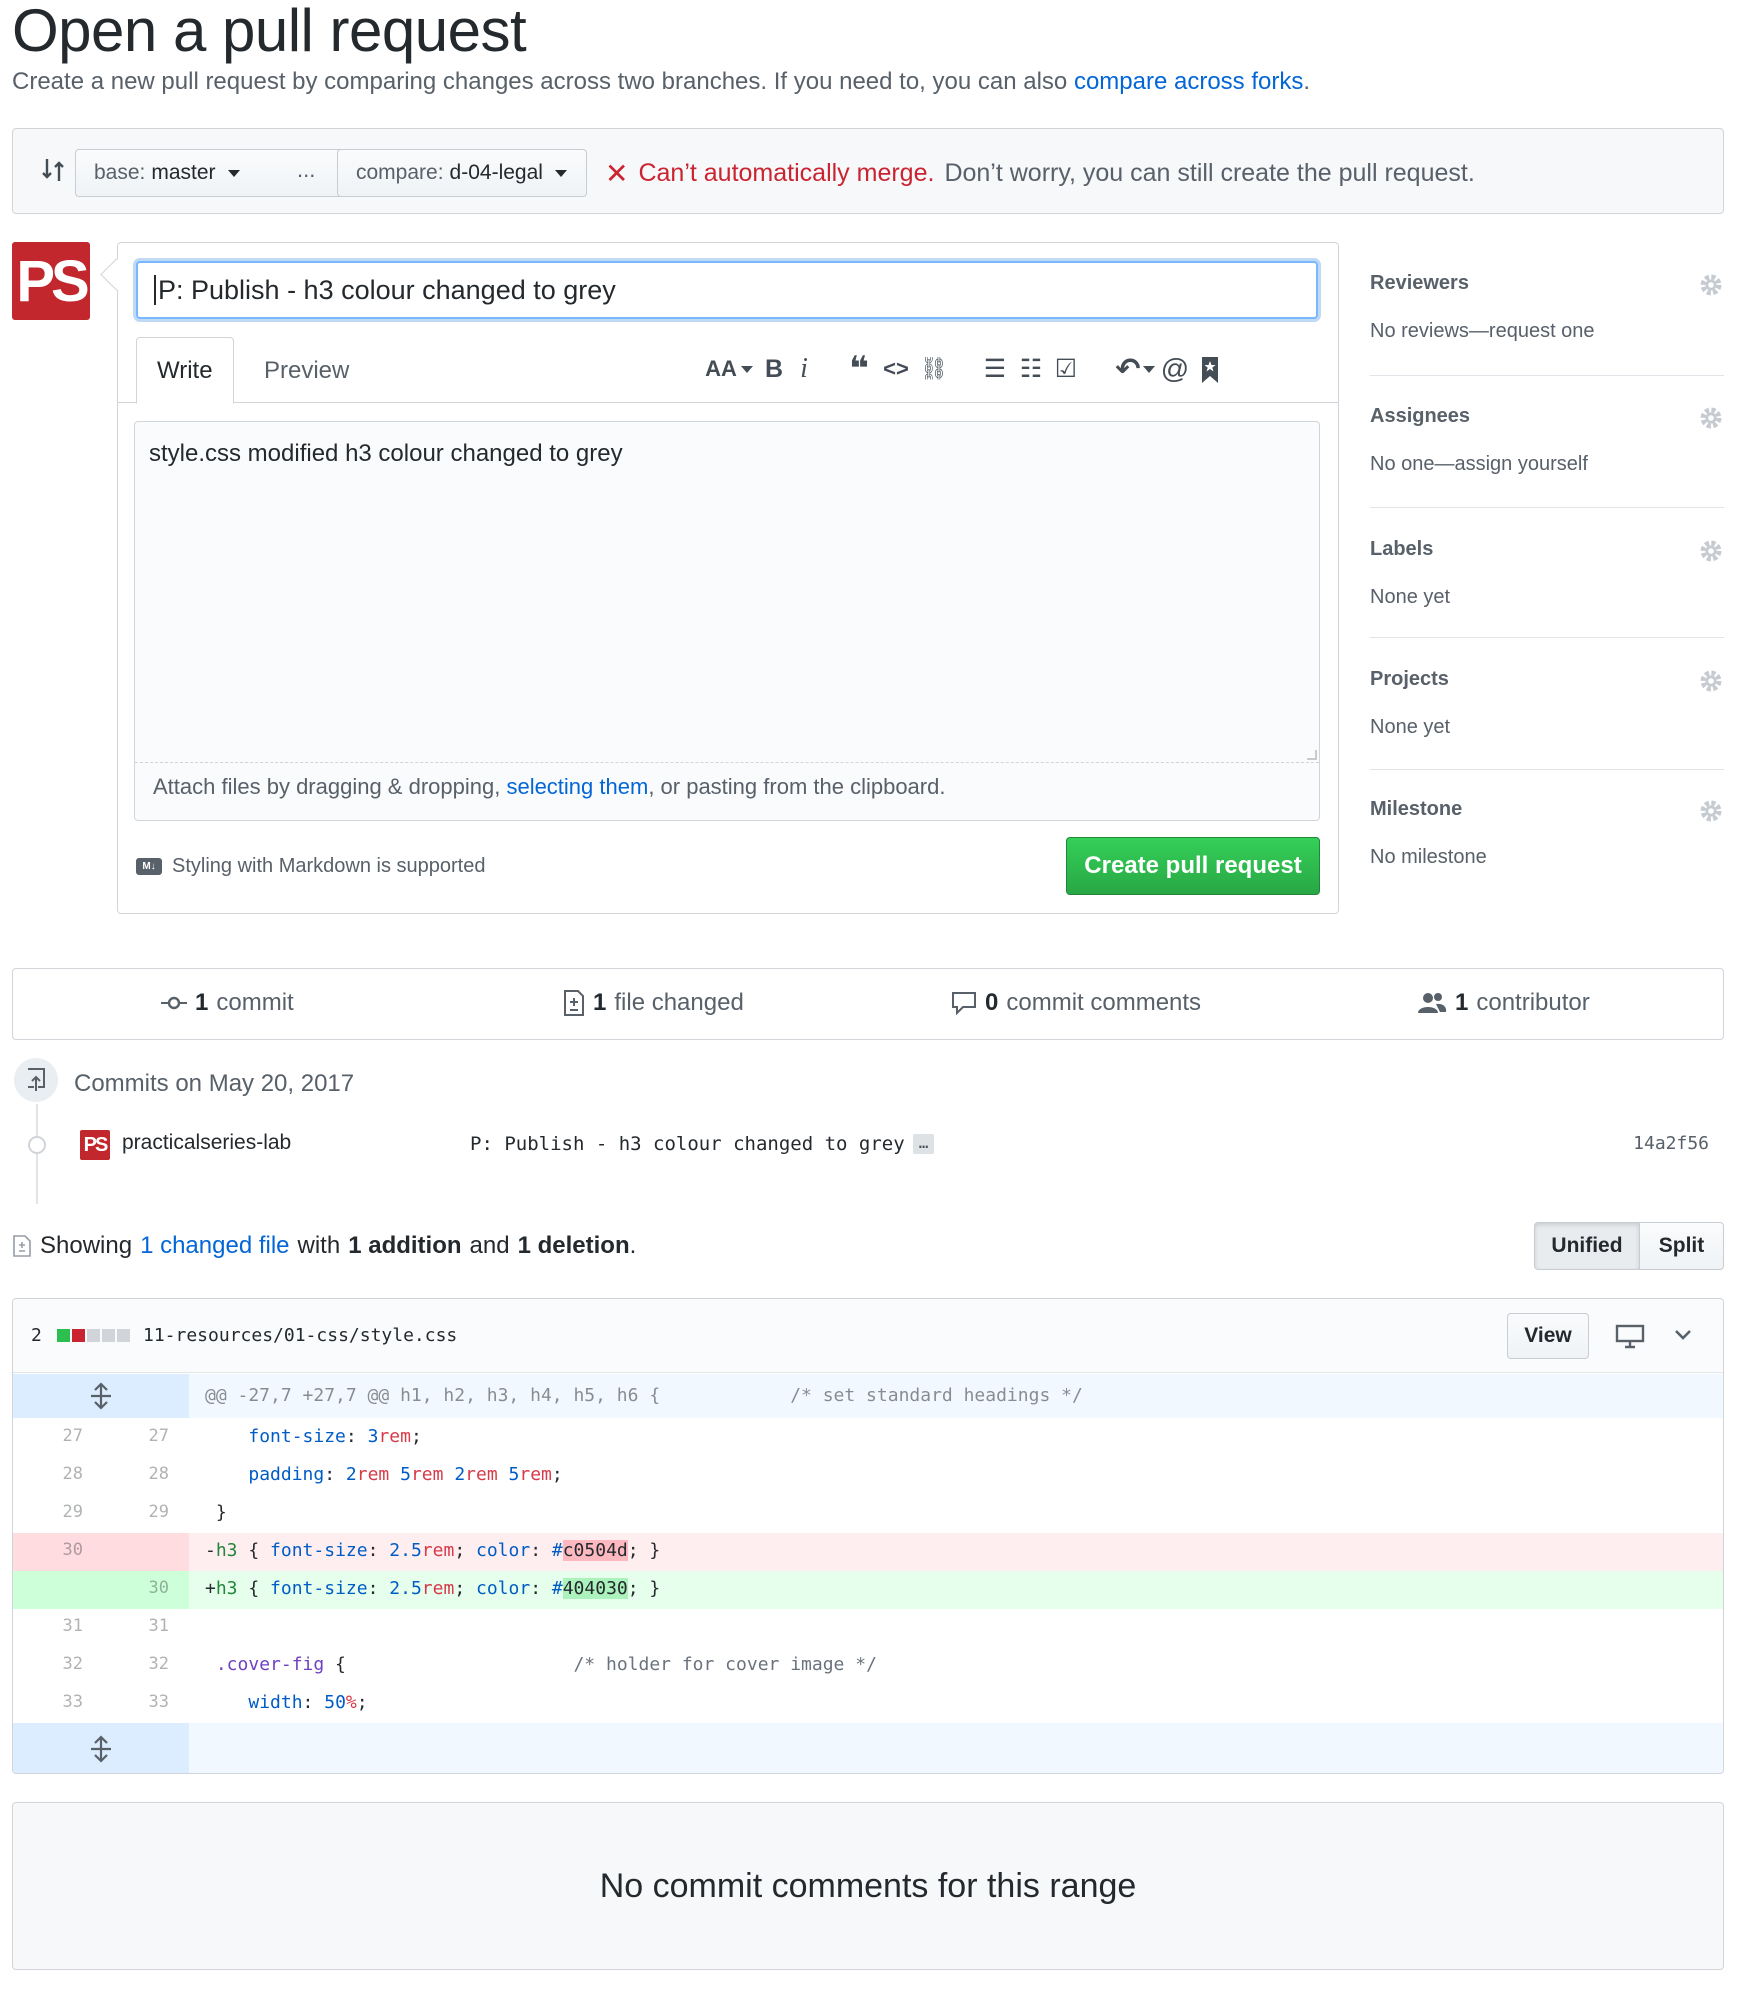 This screenshot has width=1737, height=1999. What do you see at coordinates (308, 1702) in the screenshot?
I see `line-code: width: 50%;` at bounding box center [308, 1702].